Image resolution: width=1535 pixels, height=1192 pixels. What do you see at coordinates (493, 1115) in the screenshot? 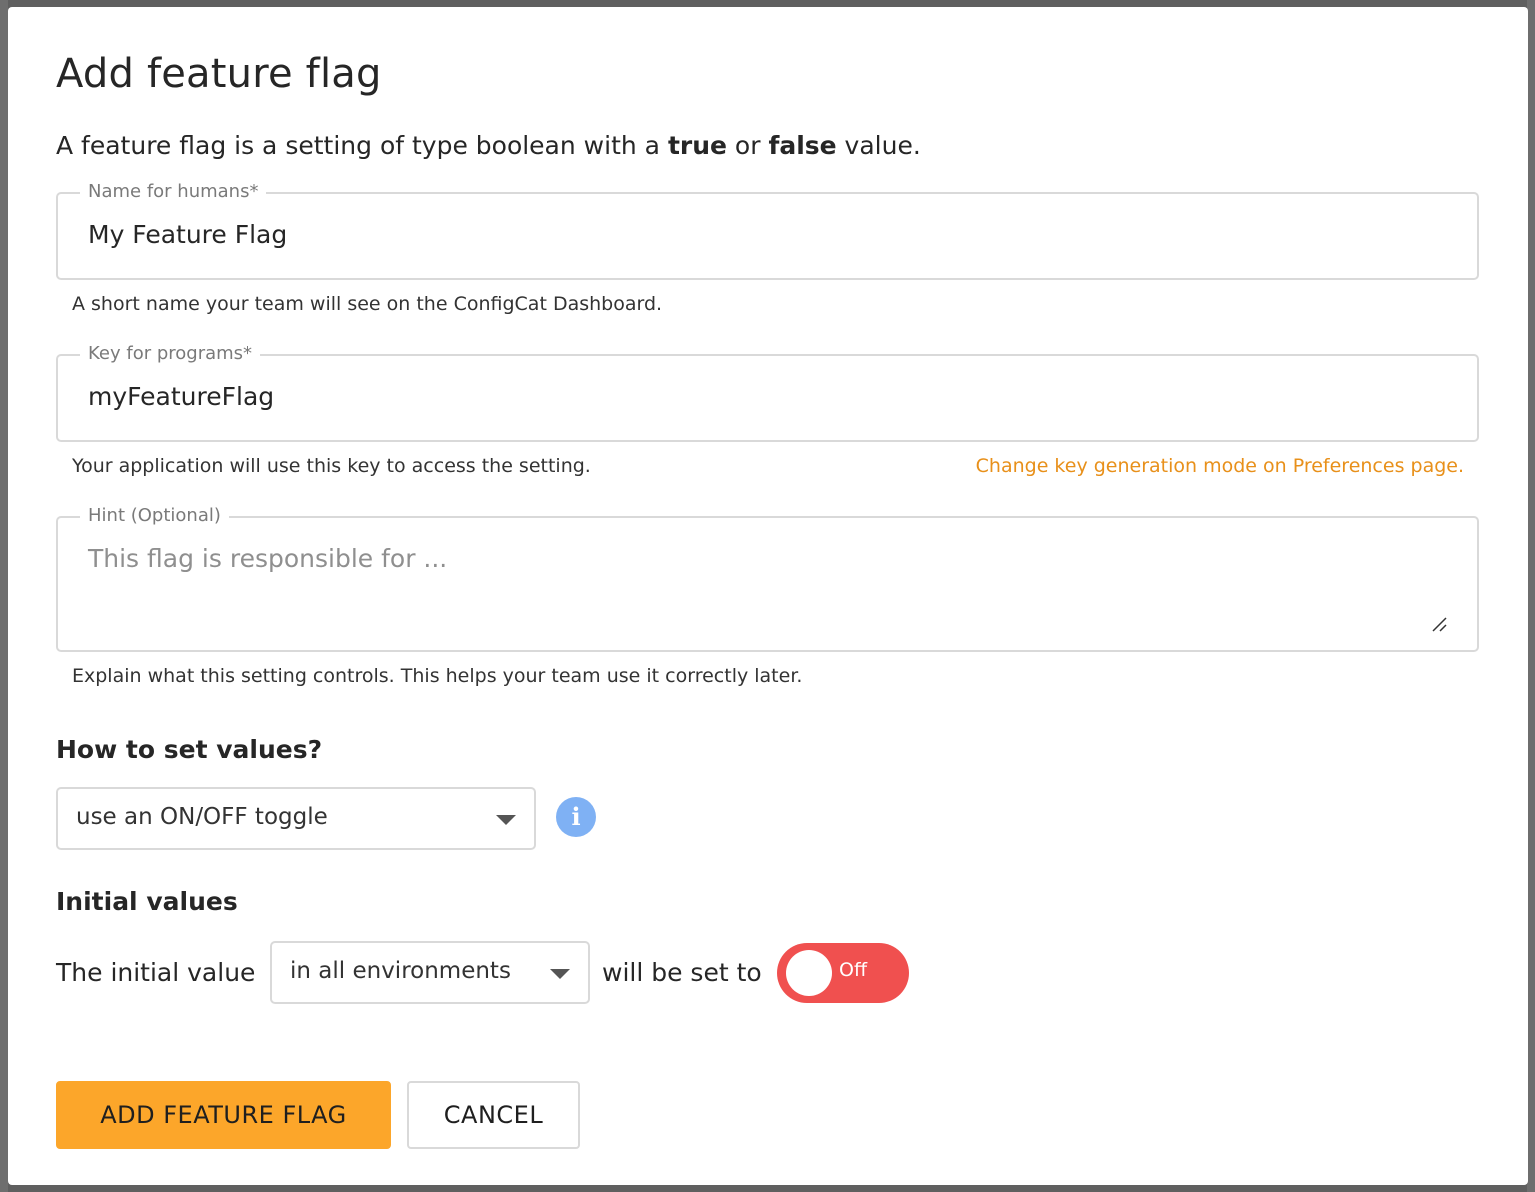
I see `cancel-button: CANCEL` at bounding box center [493, 1115].